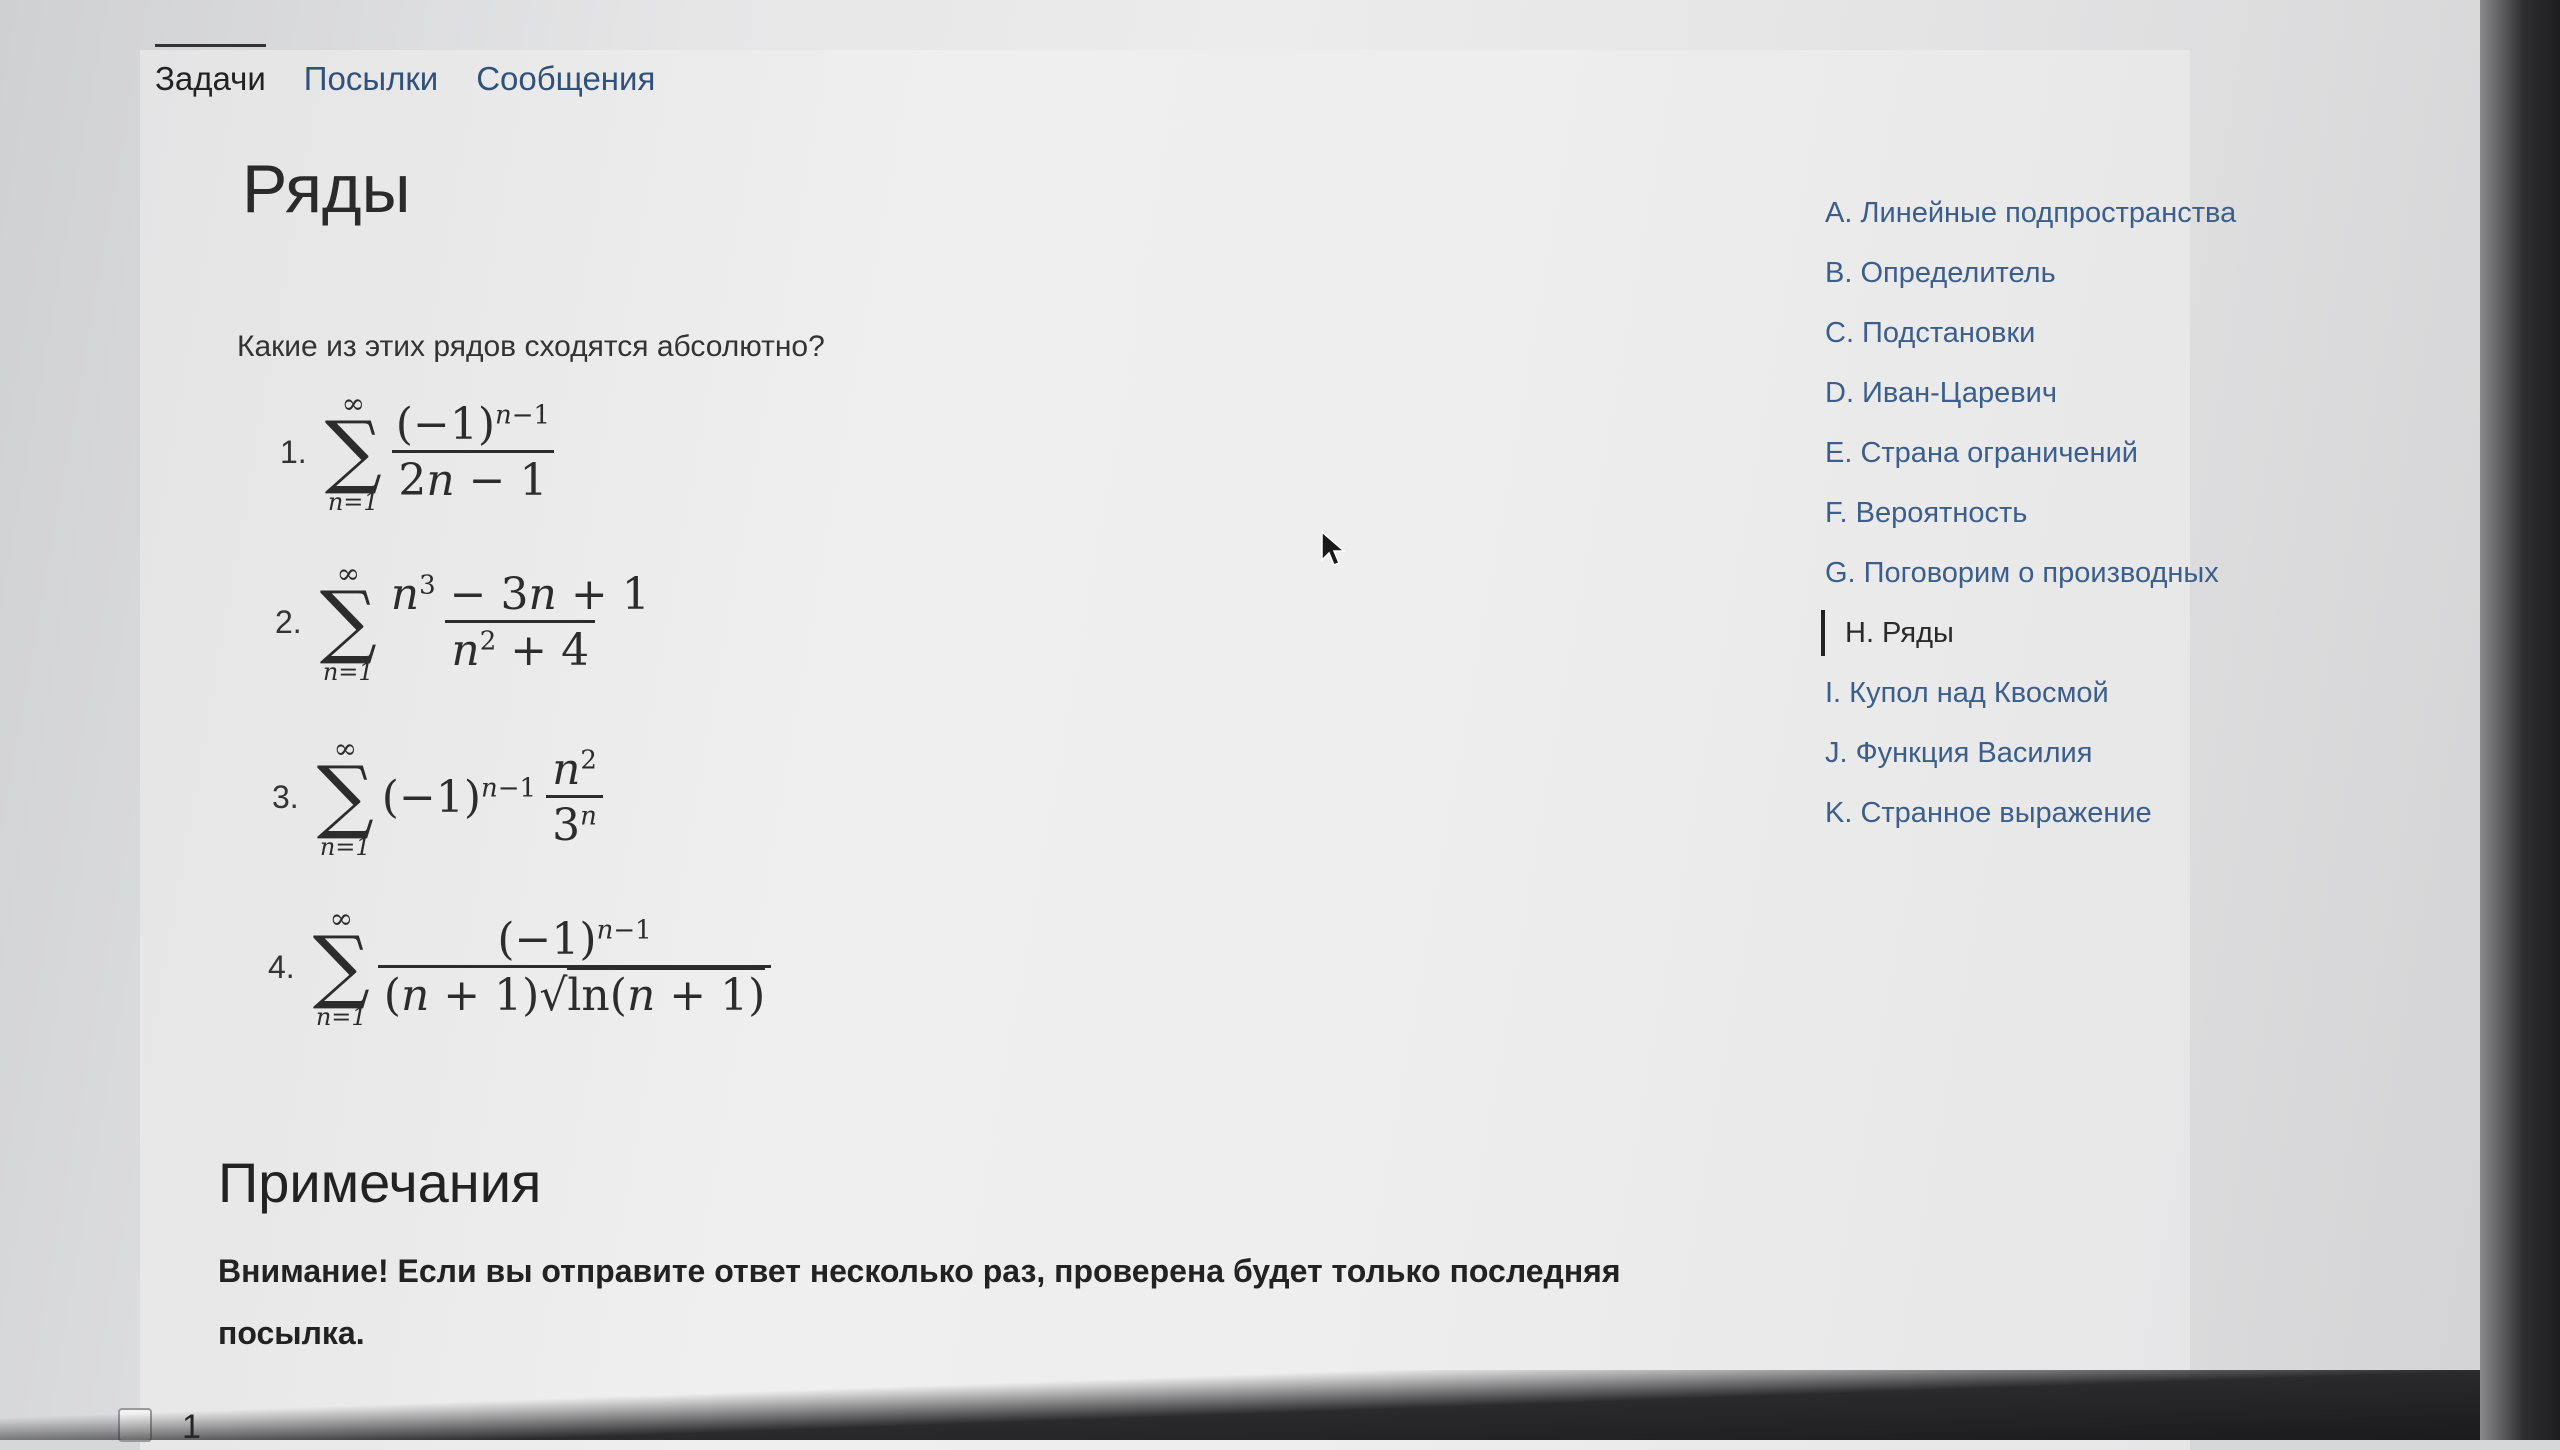  Describe the element at coordinates (531, 346) in the screenshot. I see `question-text: Какие из этих рядов сходятся абсолютно?` at that location.